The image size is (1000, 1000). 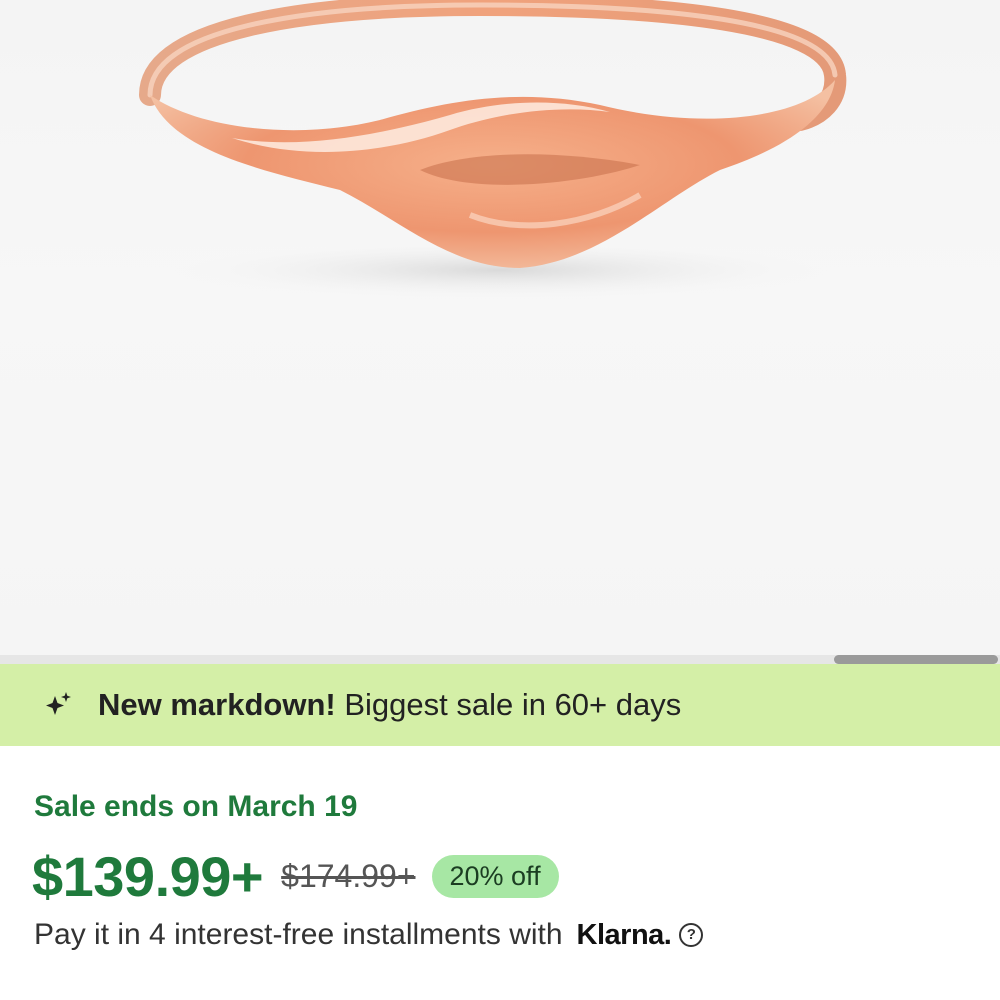 What do you see at coordinates (58, 703) in the screenshot?
I see `sparkle-icon` at bounding box center [58, 703].